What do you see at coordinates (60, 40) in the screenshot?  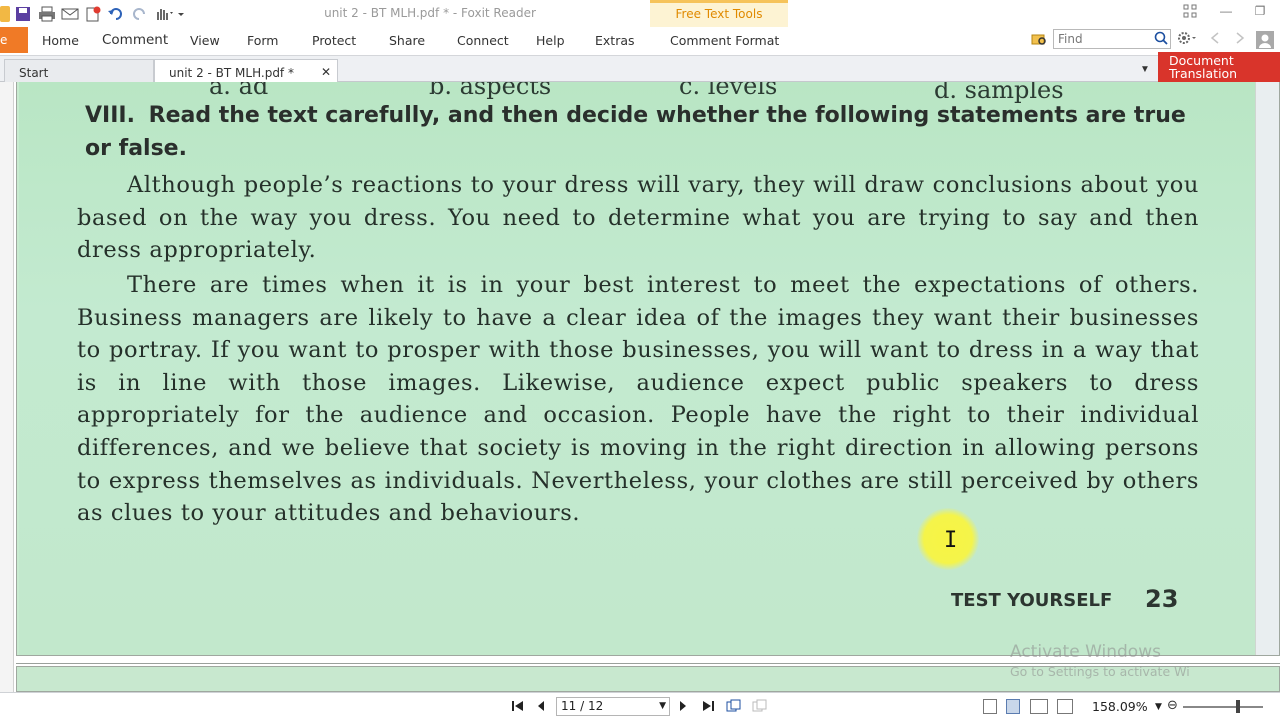 I see `tab-home: Home` at bounding box center [60, 40].